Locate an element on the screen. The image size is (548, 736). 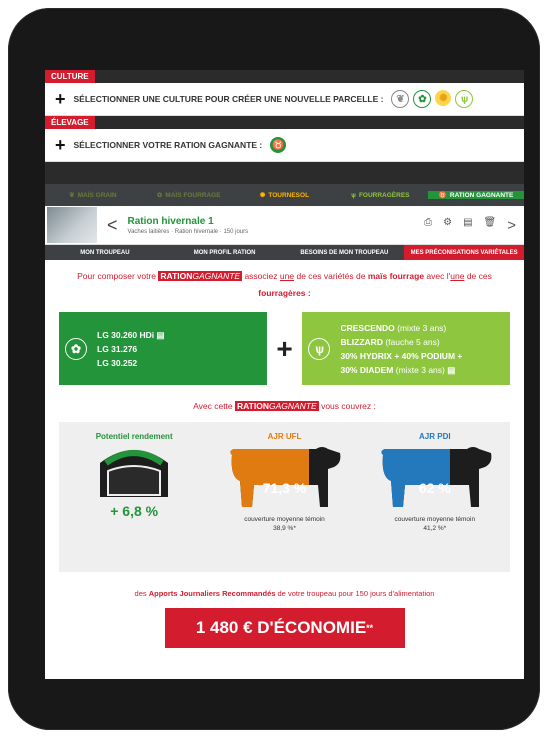
elevage-select-row: + SÉLECTIONNER VOTRE RATION GAGNANTE : ♉ is located at coordinates (284, 145).